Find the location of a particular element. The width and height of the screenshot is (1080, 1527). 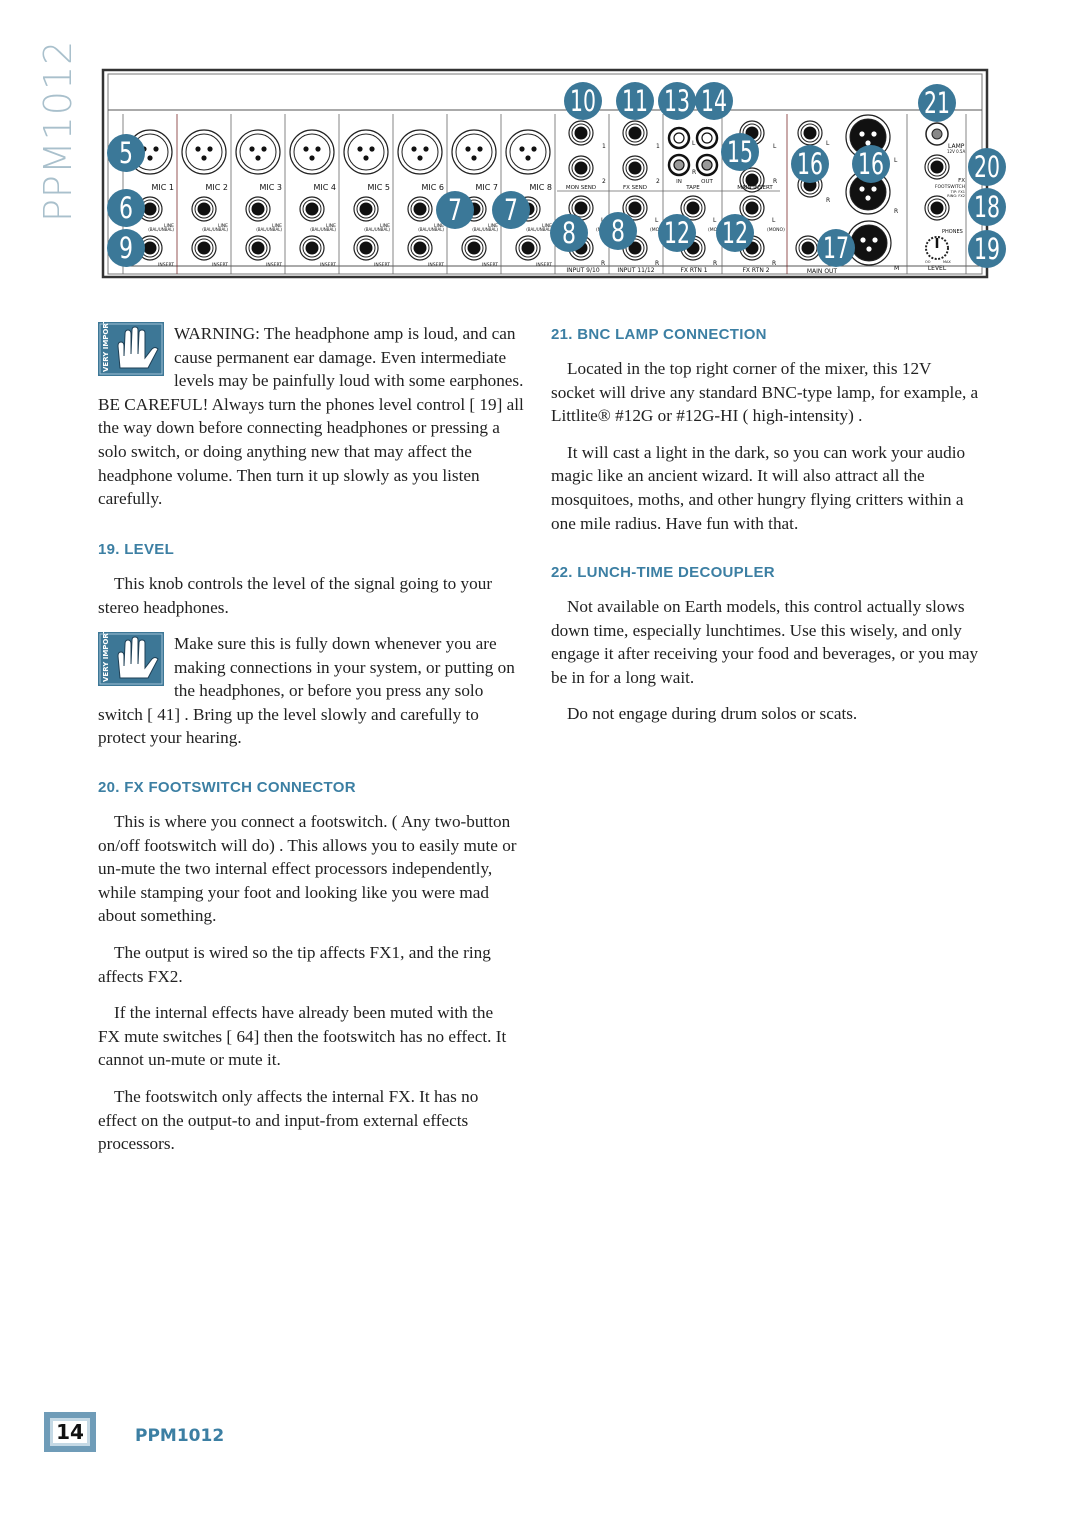

callout-number: 17 is located at coordinates (836, 248).